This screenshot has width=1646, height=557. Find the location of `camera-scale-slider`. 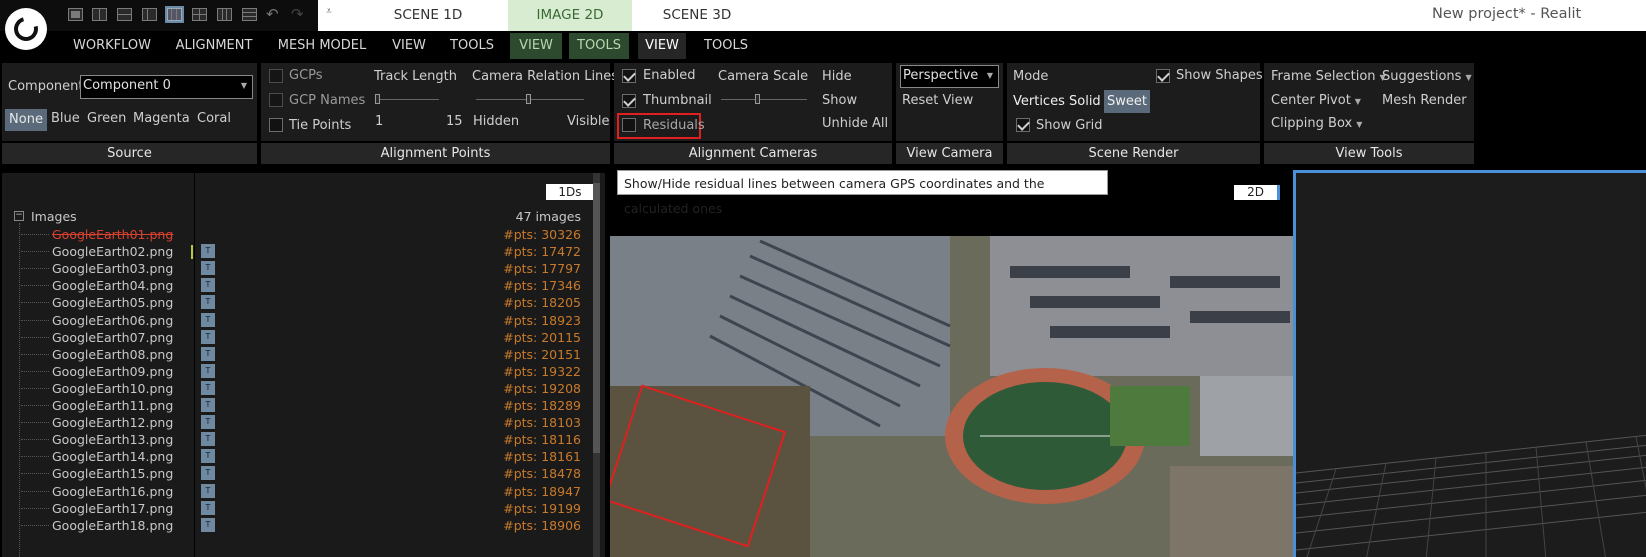

camera-scale-slider is located at coordinates (764, 99).